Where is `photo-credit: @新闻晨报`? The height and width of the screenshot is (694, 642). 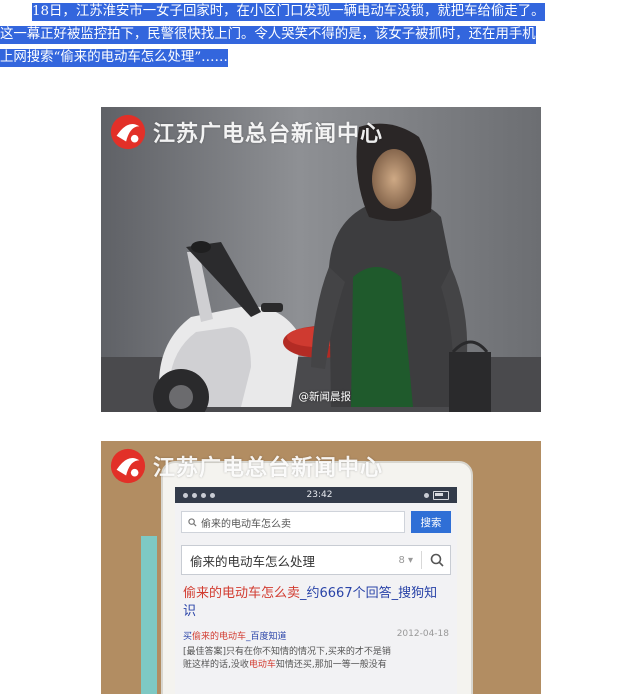
photo-credit: @新闻晨报 is located at coordinates (325, 397).